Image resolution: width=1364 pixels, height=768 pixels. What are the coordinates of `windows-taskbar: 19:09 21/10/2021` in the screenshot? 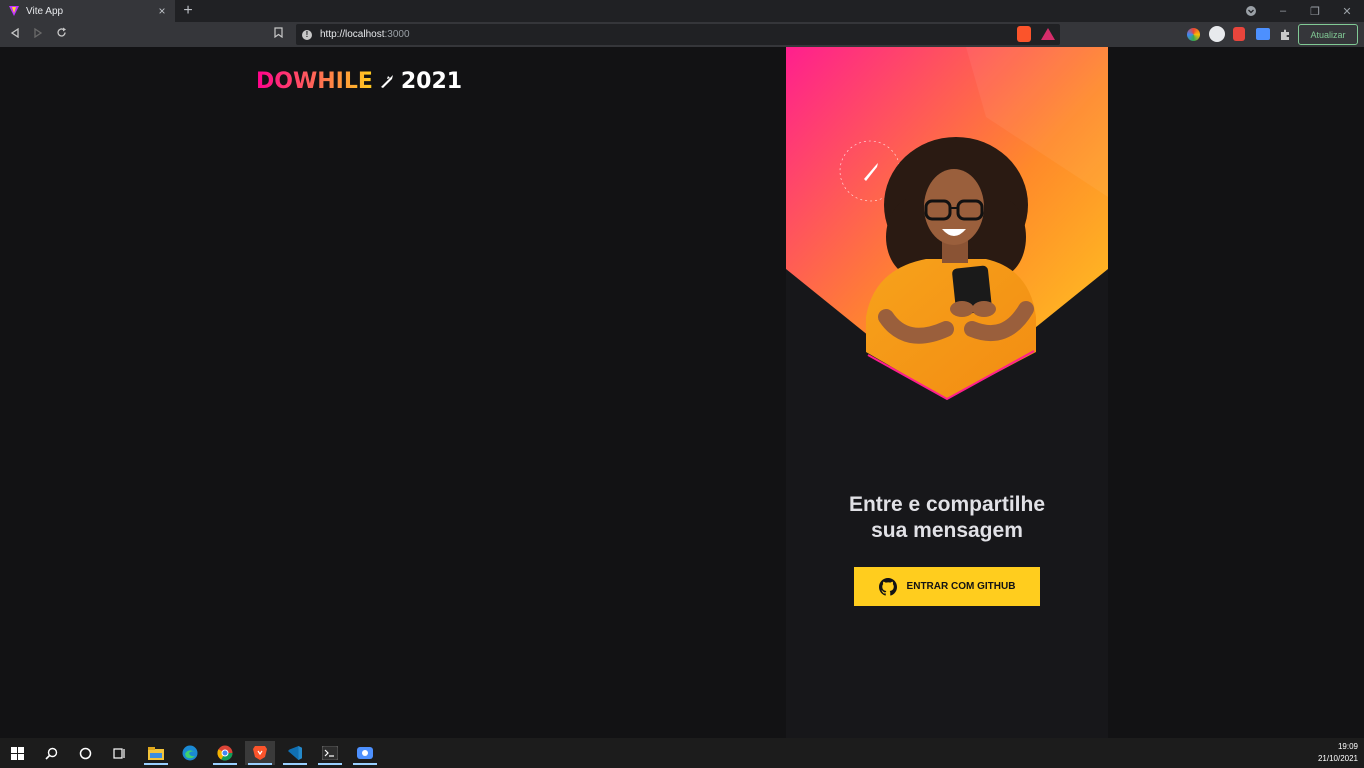 It's located at (682, 753).